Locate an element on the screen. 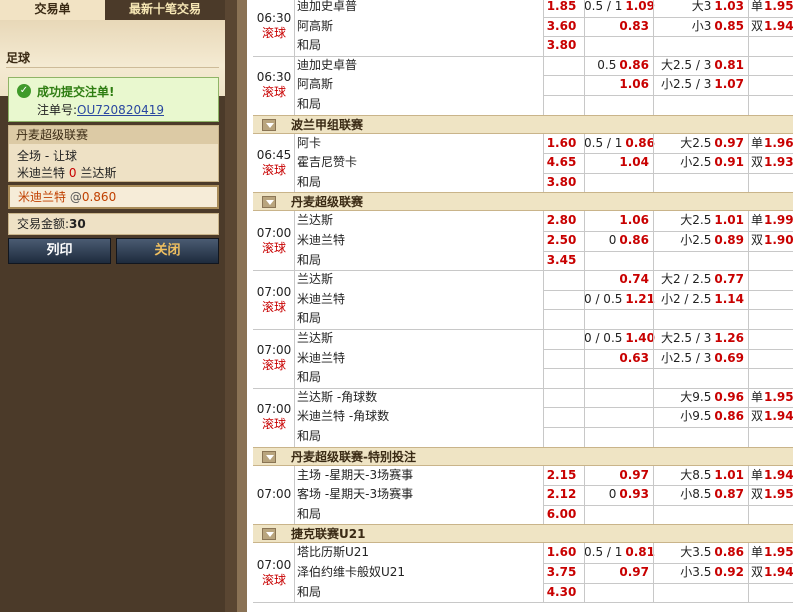 The width and height of the screenshot is (793, 612). handicap-odds: 0.97 is located at coordinates (634, 572).